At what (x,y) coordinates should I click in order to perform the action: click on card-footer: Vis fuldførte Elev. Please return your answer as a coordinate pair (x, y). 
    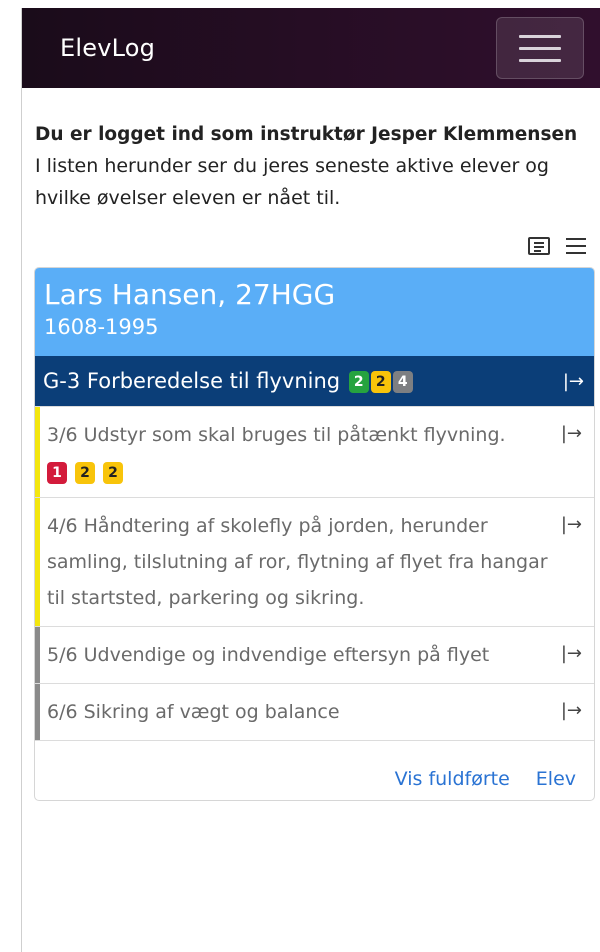
    Looking at the image, I should click on (314, 770).